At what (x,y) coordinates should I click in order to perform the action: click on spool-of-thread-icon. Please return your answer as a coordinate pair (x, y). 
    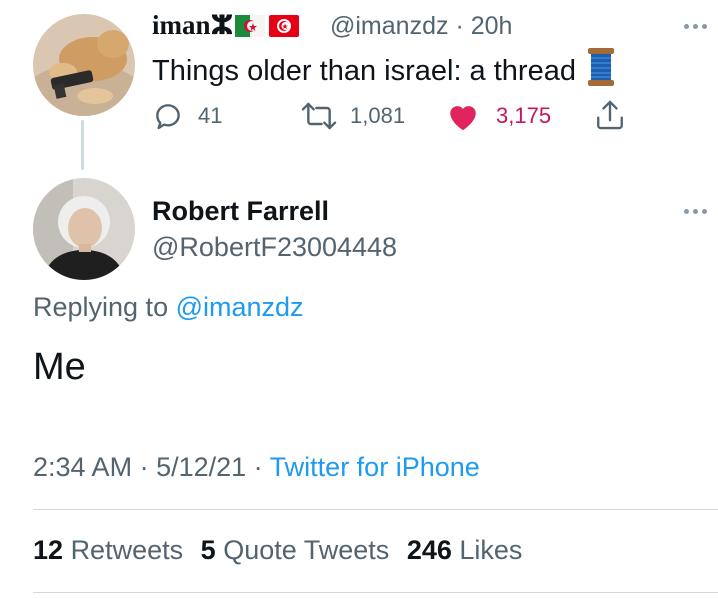
    Looking at the image, I should click on (601, 71).